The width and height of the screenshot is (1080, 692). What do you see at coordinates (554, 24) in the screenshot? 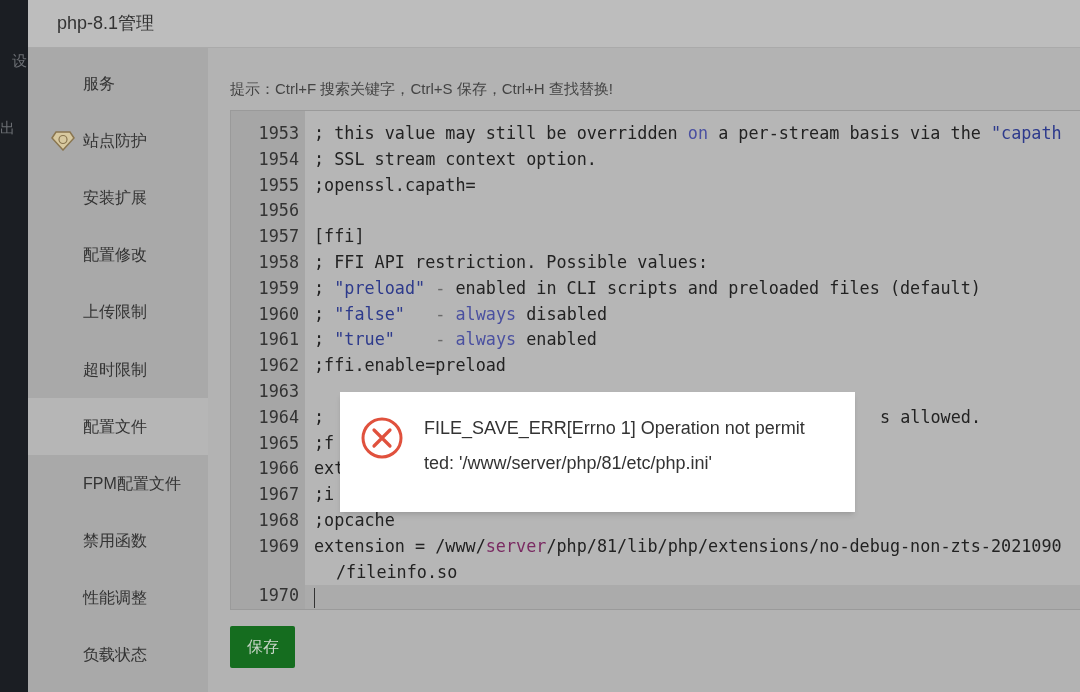
I see `window-title: php-8.1管理` at bounding box center [554, 24].